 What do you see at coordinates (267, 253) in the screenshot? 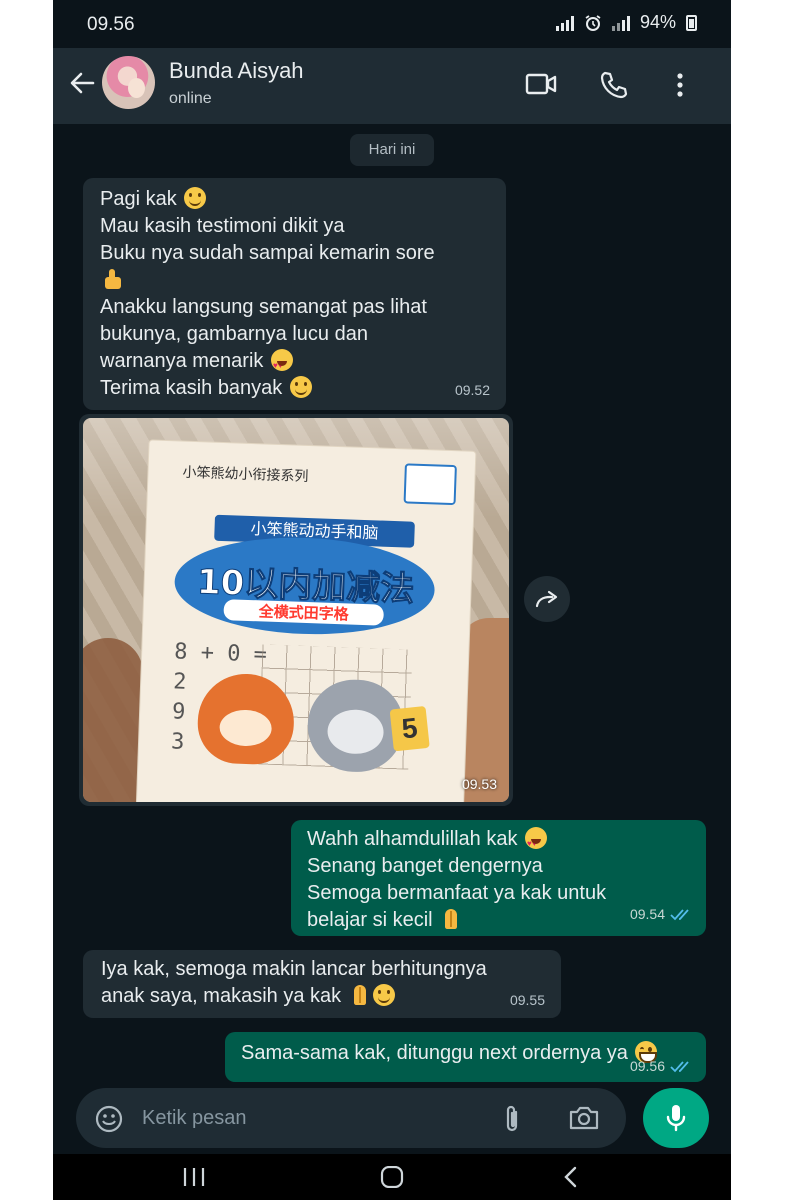
I see `message-line: Buku nya sudah sampai kemarin sore` at bounding box center [267, 253].